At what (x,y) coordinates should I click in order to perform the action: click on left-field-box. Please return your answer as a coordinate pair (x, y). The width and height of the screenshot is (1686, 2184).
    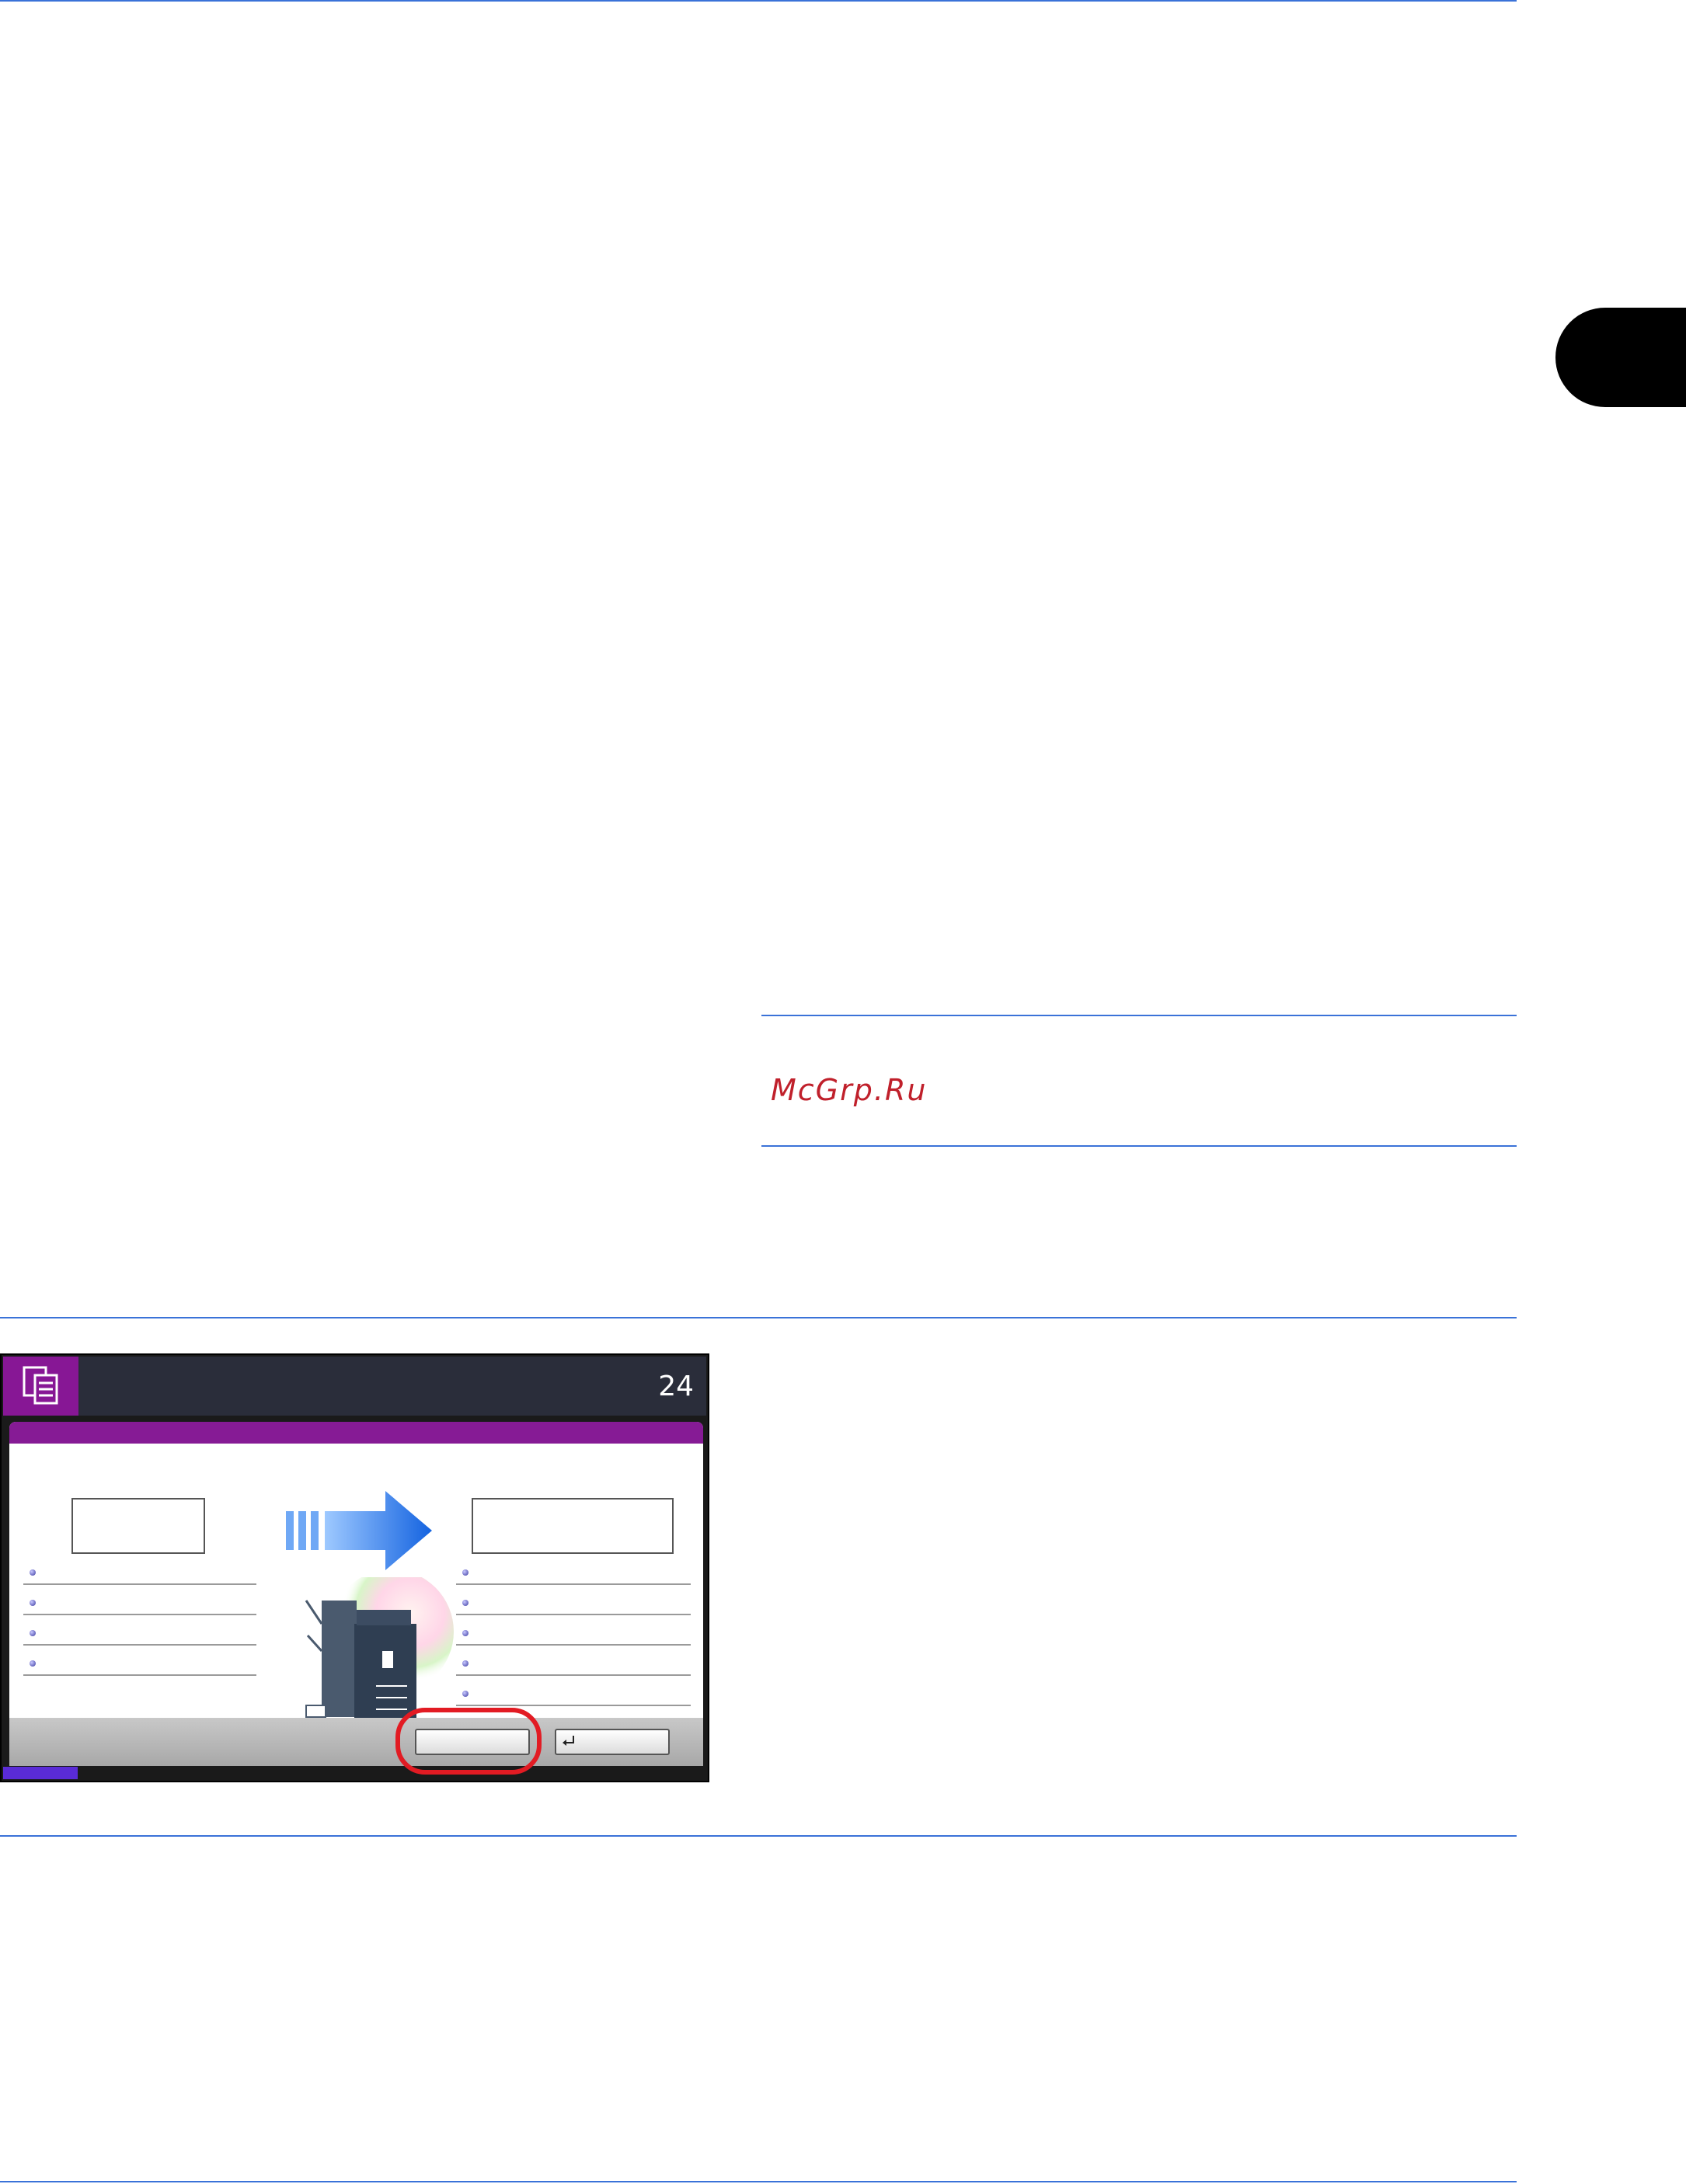
    Looking at the image, I should click on (138, 1526).